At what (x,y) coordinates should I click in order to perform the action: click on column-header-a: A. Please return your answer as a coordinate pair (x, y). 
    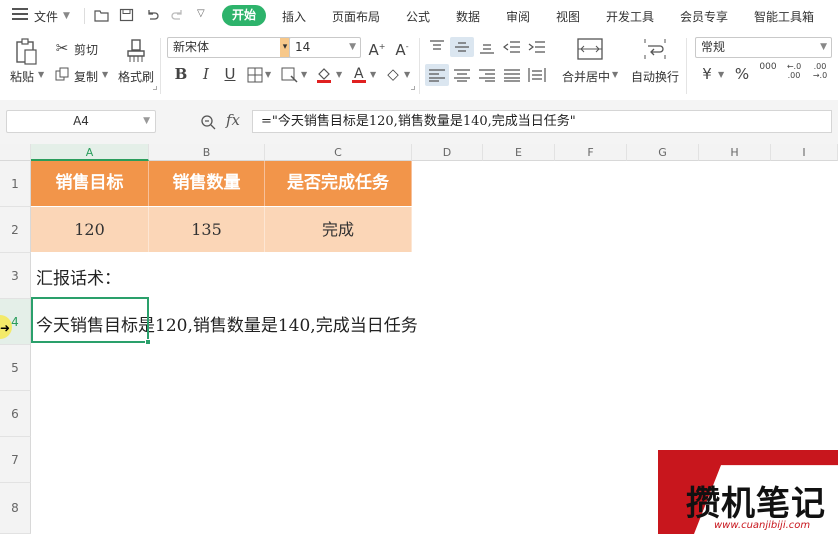
    Looking at the image, I should click on (90, 152).